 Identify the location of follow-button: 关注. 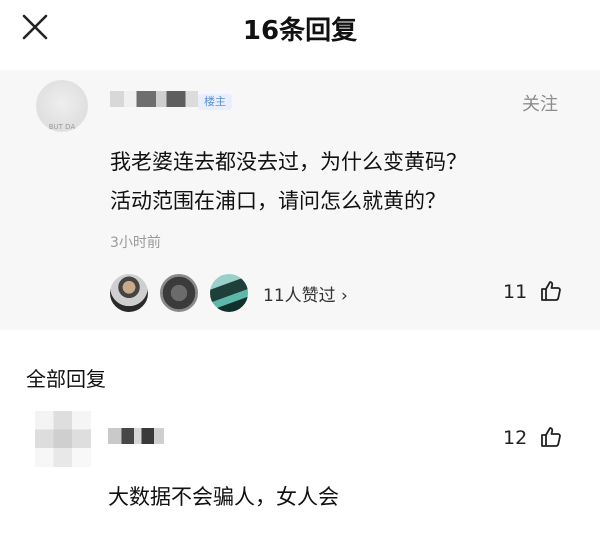
(540, 103).